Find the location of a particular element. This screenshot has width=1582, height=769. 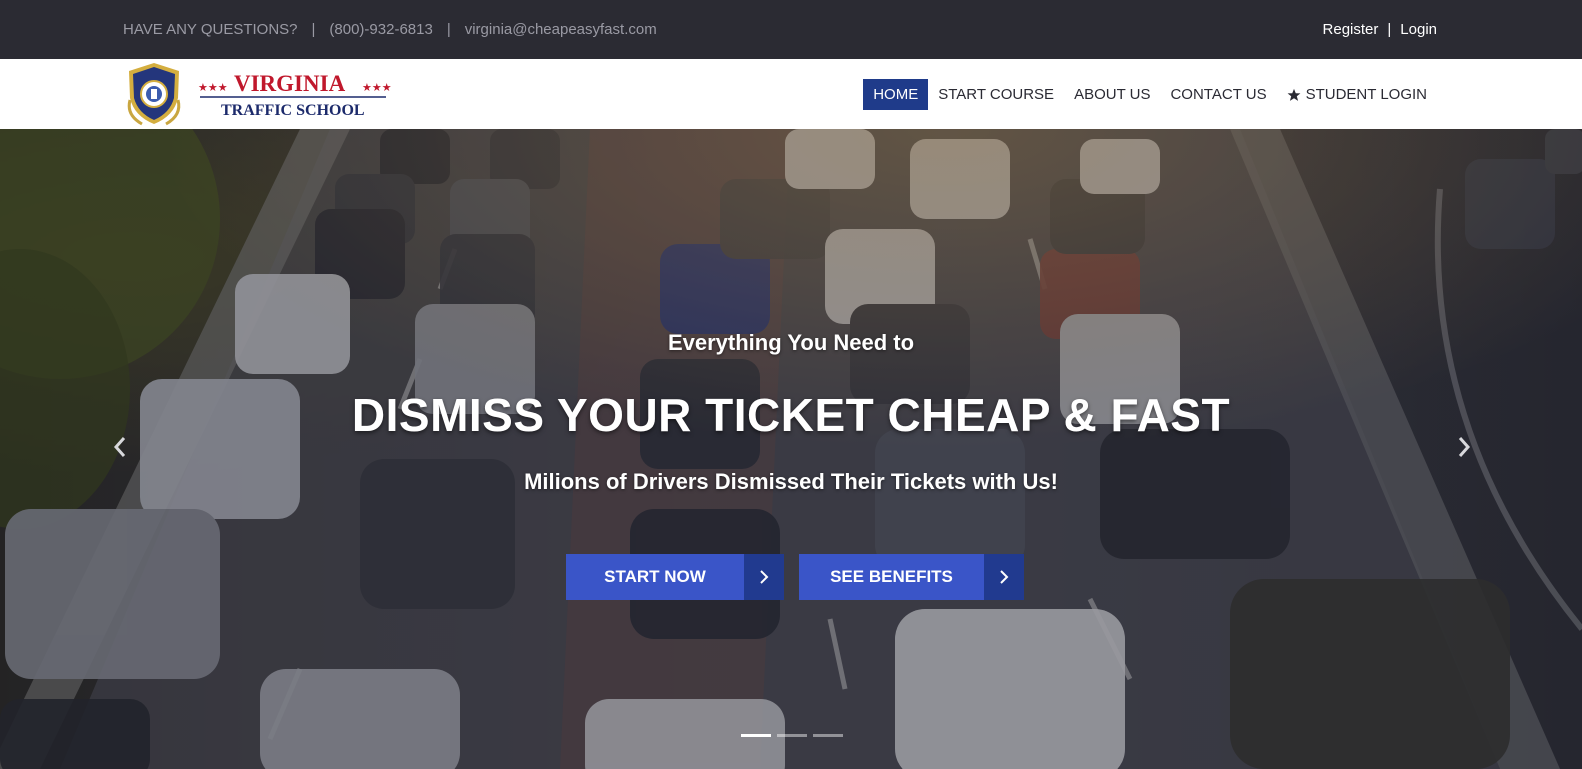

nav-start-course: START COURSE is located at coordinates (996, 94).